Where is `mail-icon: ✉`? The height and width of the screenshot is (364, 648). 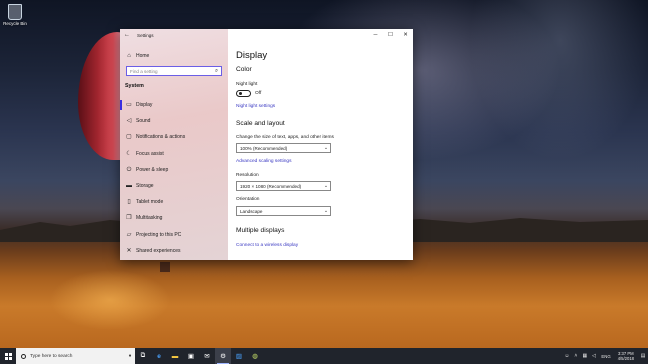
mail-icon: ✉ is located at coordinates (207, 356).